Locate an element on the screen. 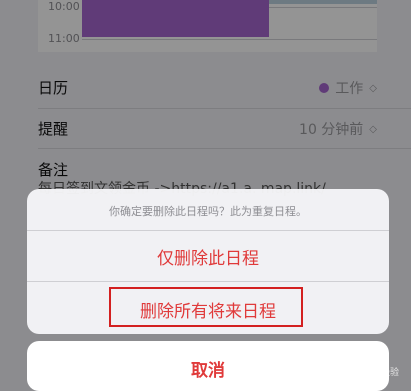  delete-this-event-button: 仅删除此日程 is located at coordinates (208, 256).